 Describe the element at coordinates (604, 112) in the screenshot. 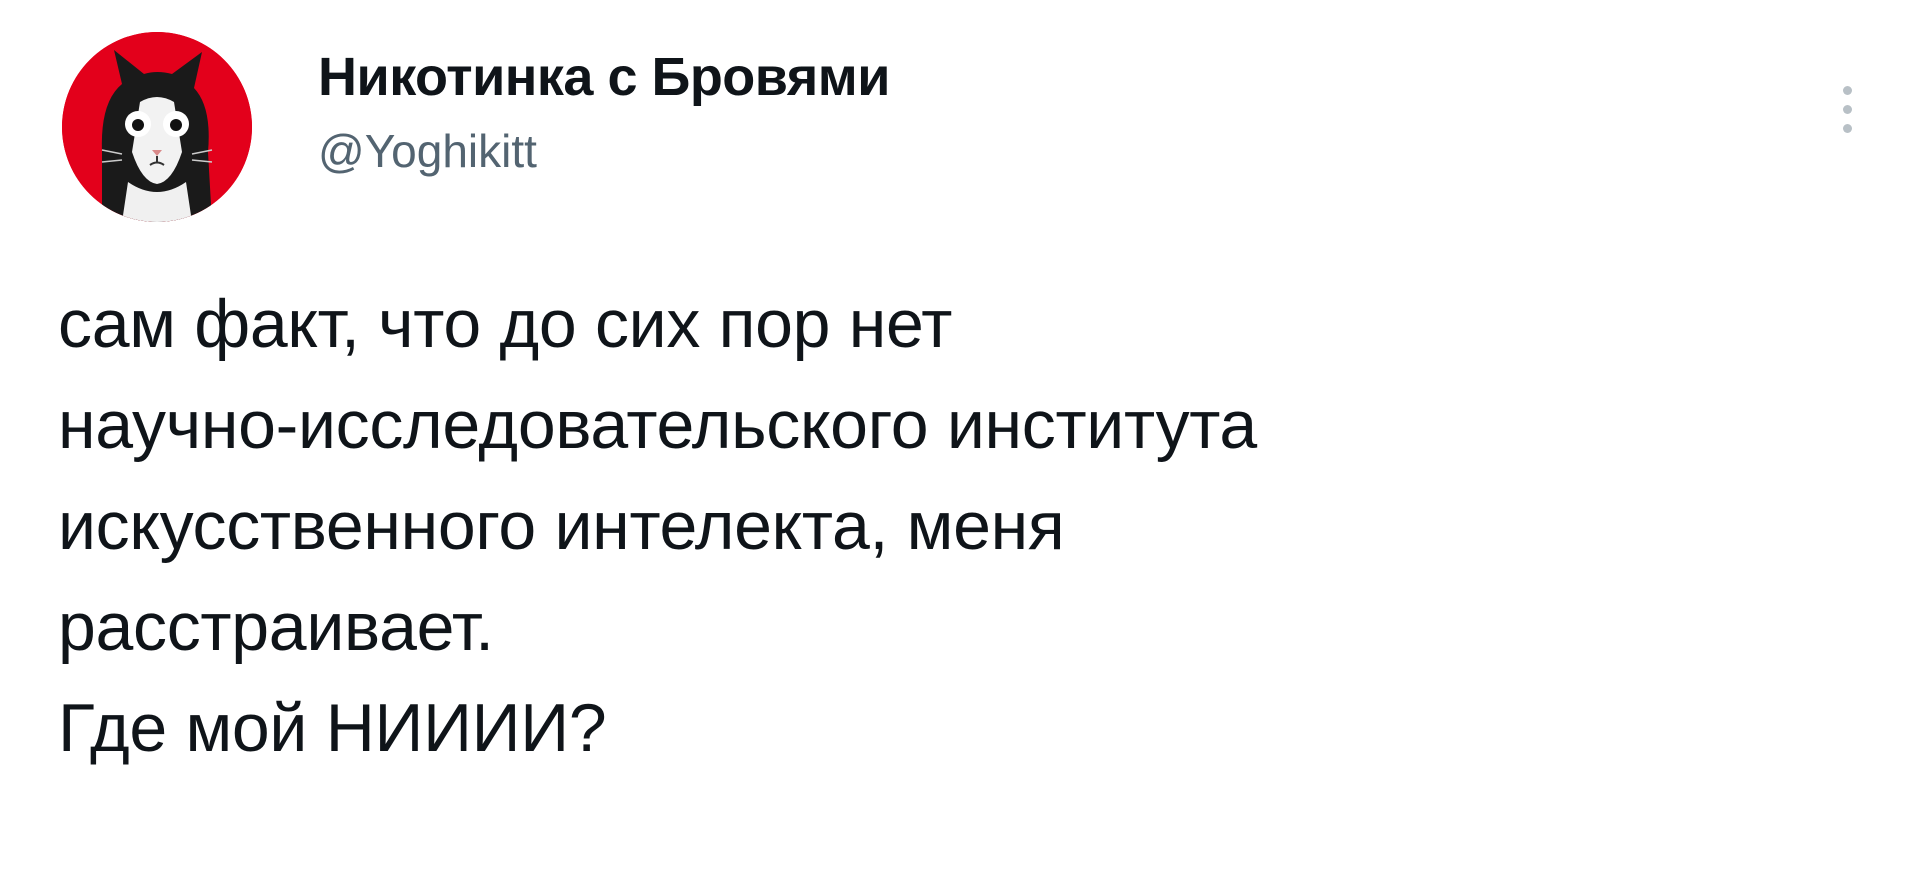

I see `author-names: Никотинка с Бровями @Yoghikitt` at that location.